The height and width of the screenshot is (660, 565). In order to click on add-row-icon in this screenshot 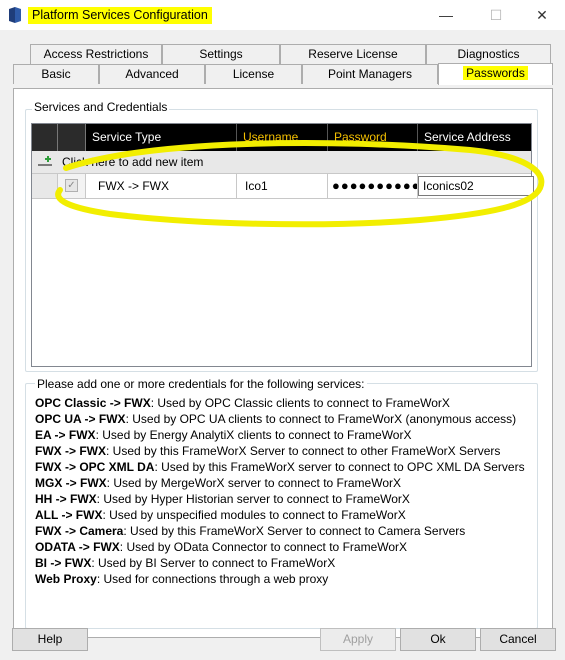, I will do `click(45, 161)`.